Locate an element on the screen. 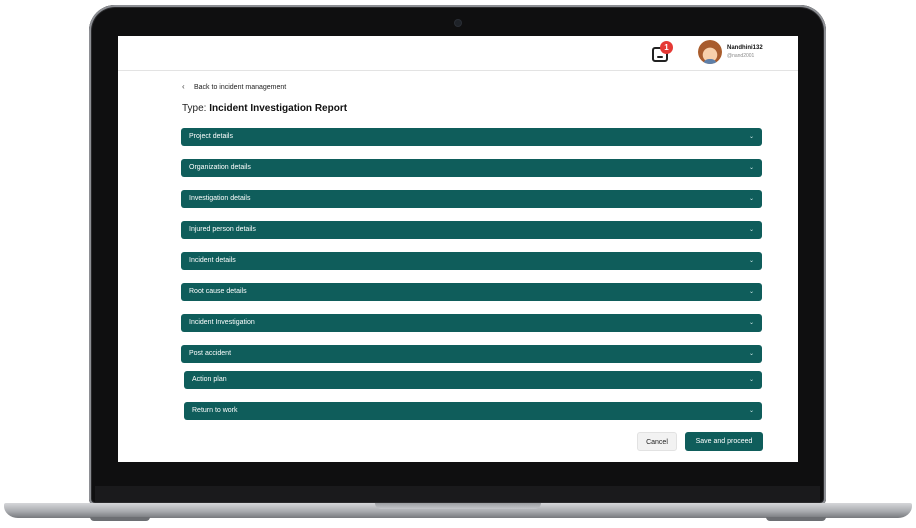 Image resolution: width=916 pixels, height=528 pixels. section-label: Project details is located at coordinates (211, 136).